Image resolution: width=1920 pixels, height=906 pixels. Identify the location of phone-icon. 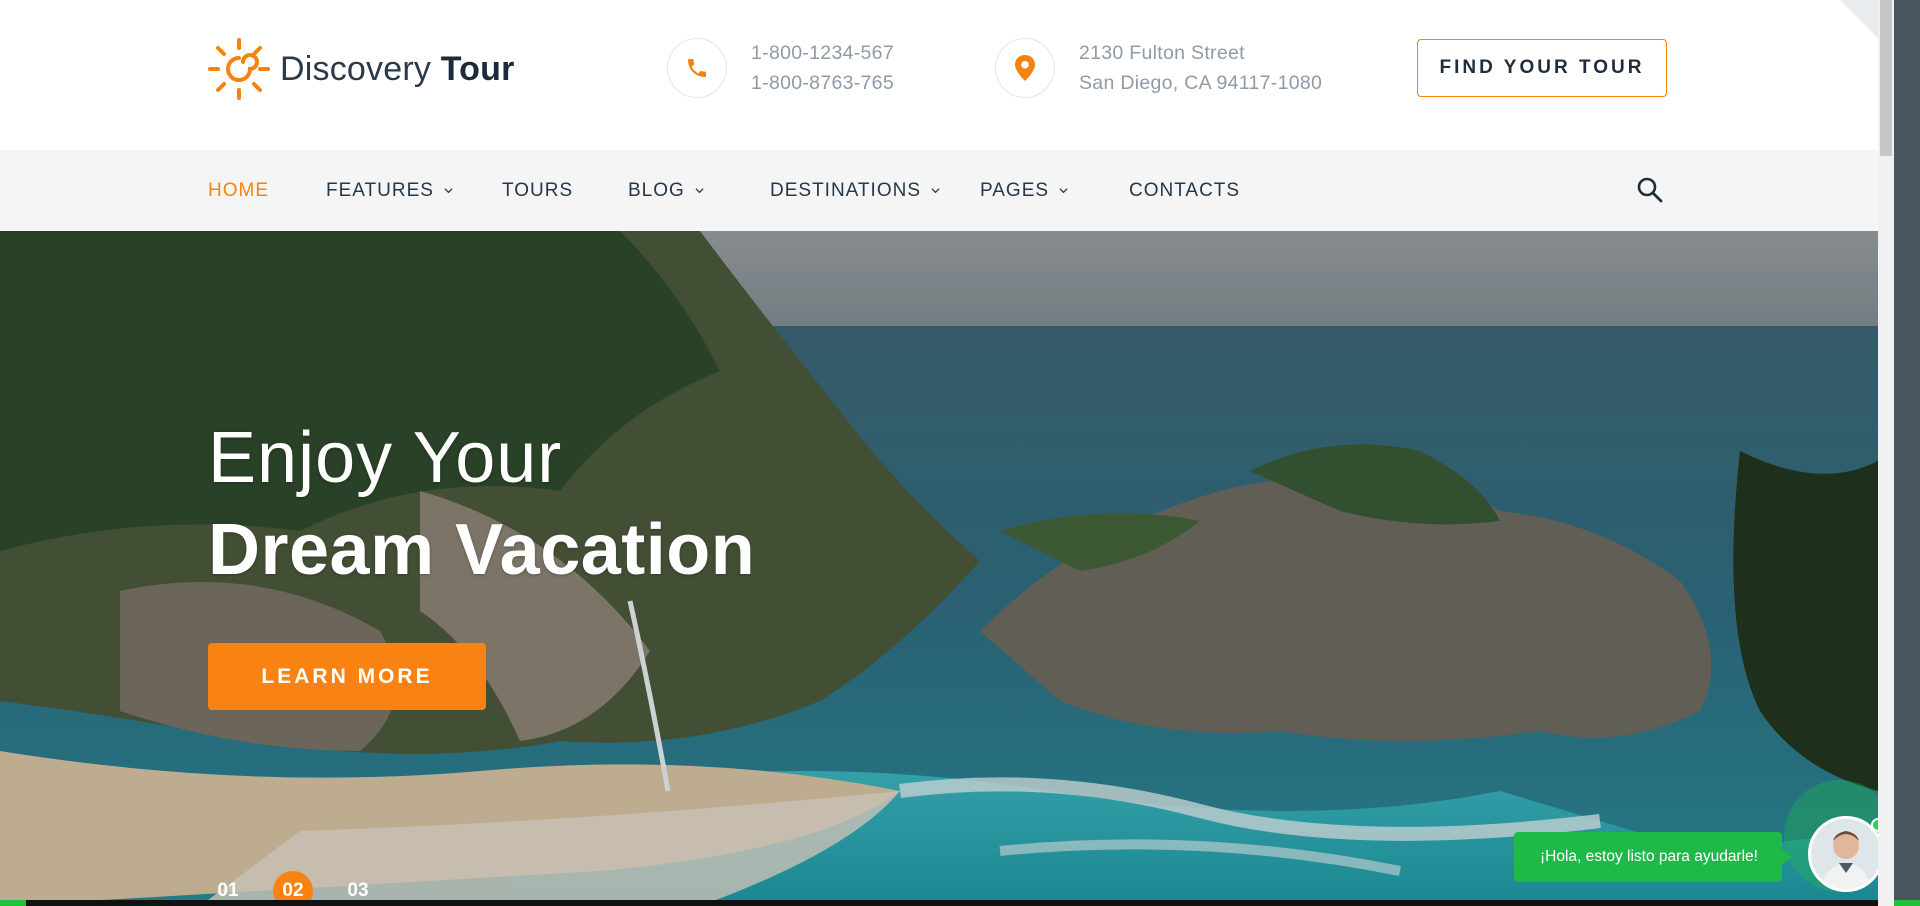
(697, 68).